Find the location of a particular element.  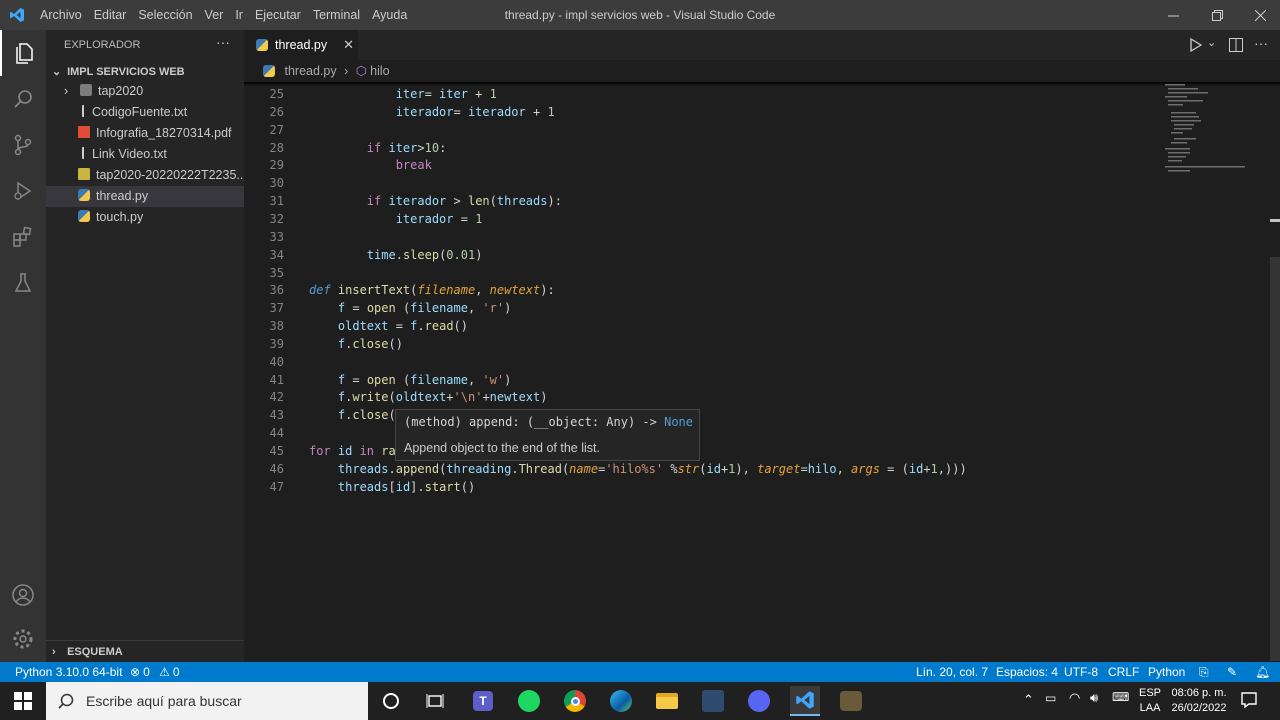

language-mode-status: Python is located at coordinates (1166, 672).